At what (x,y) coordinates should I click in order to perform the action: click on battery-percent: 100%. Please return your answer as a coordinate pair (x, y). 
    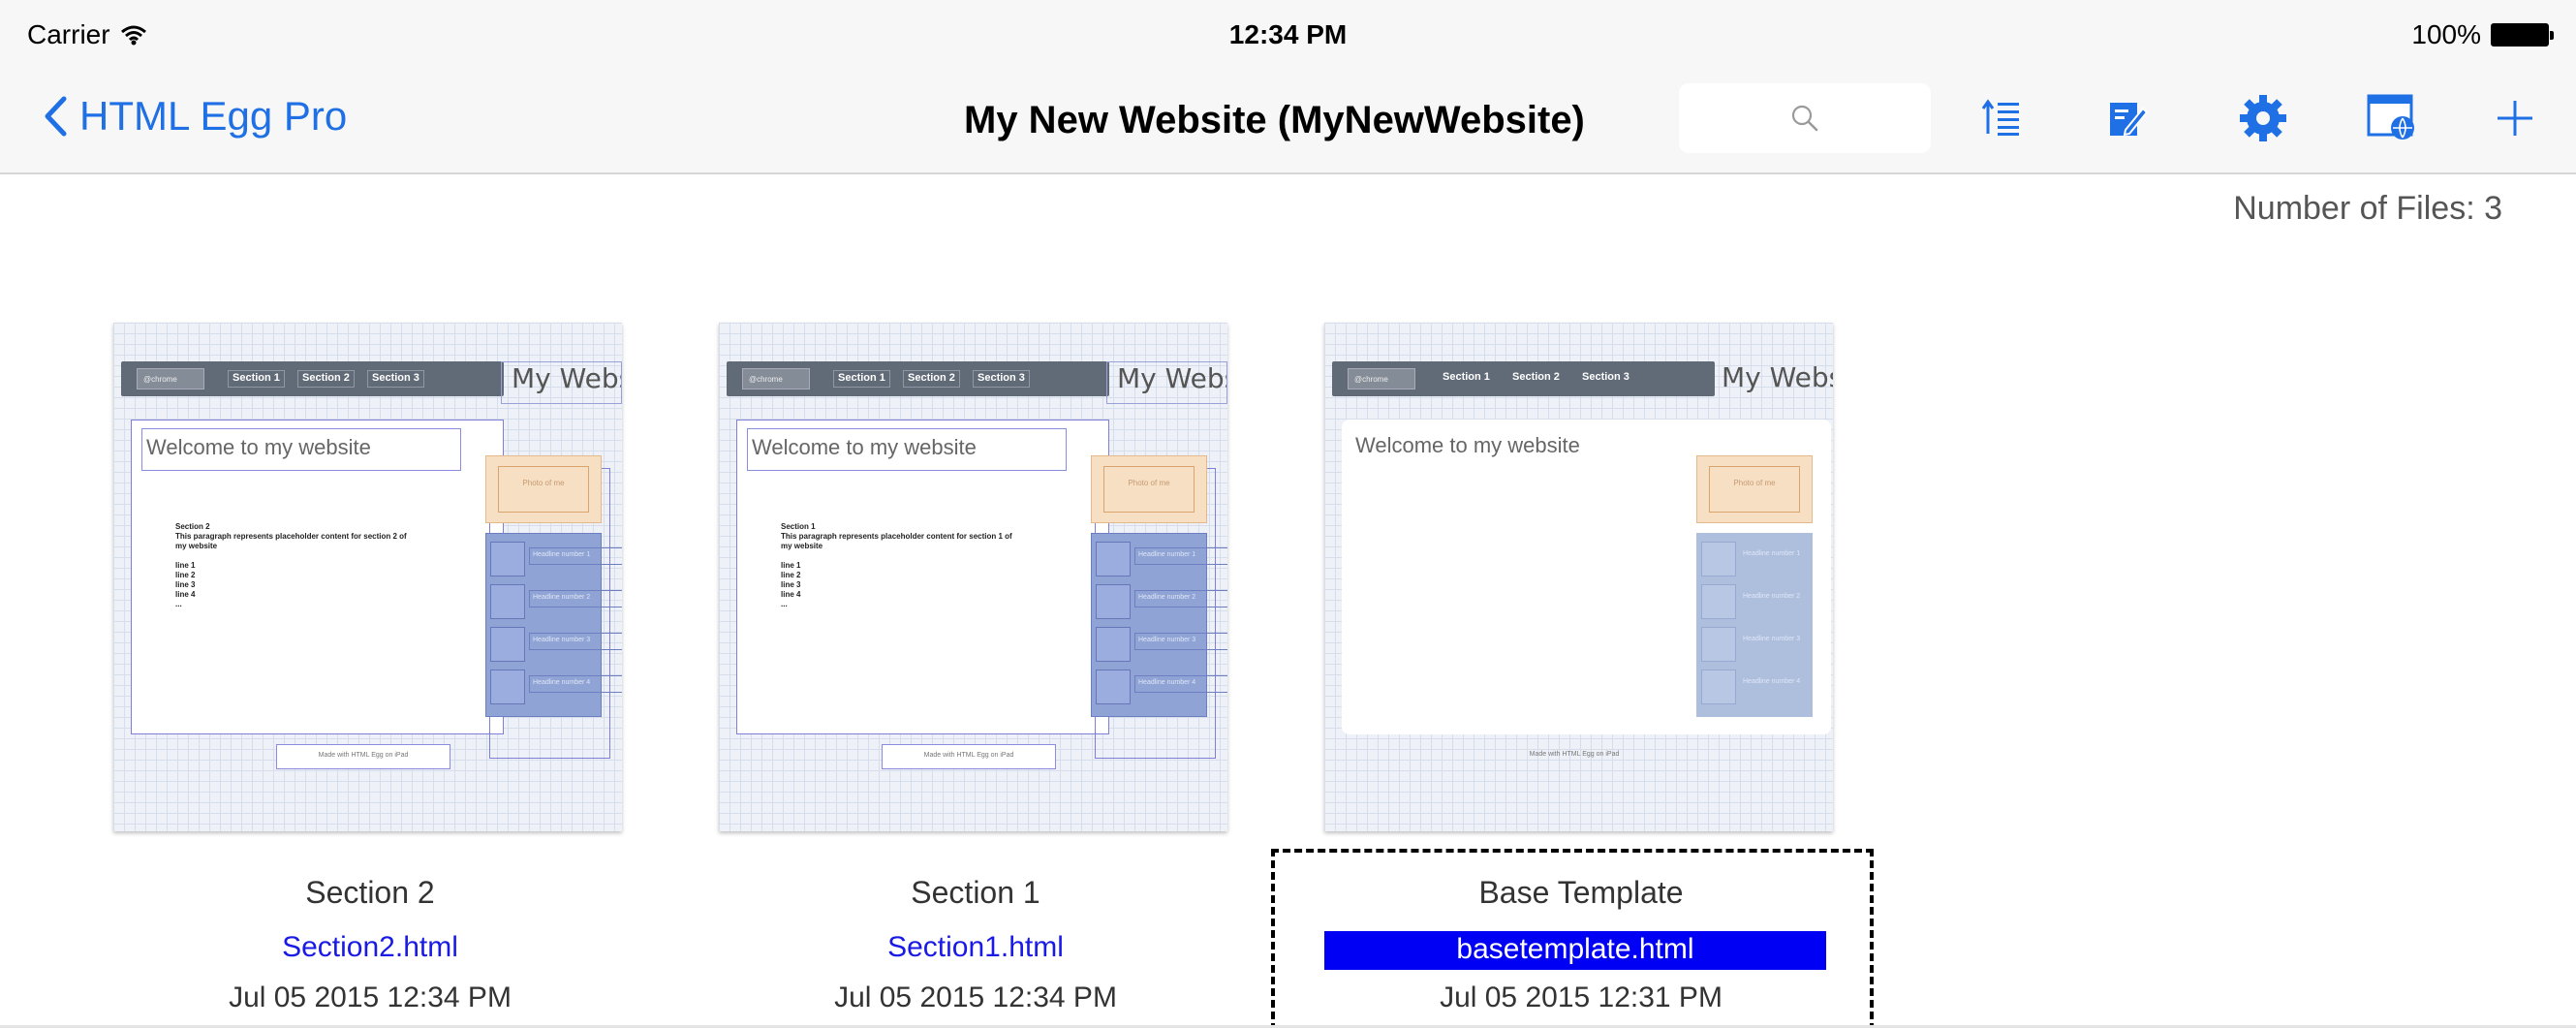
    Looking at the image, I should click on (2446, 34).